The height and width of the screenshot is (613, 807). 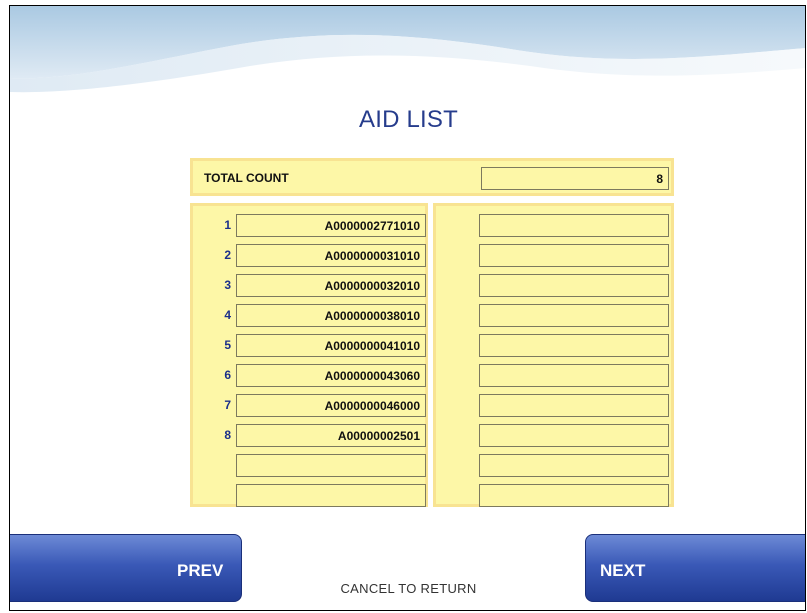 What do you see at coordinates (331, 345) in the screenshot?
I see `aid-entry: A0000000041010` at bounding box center [331, 345].